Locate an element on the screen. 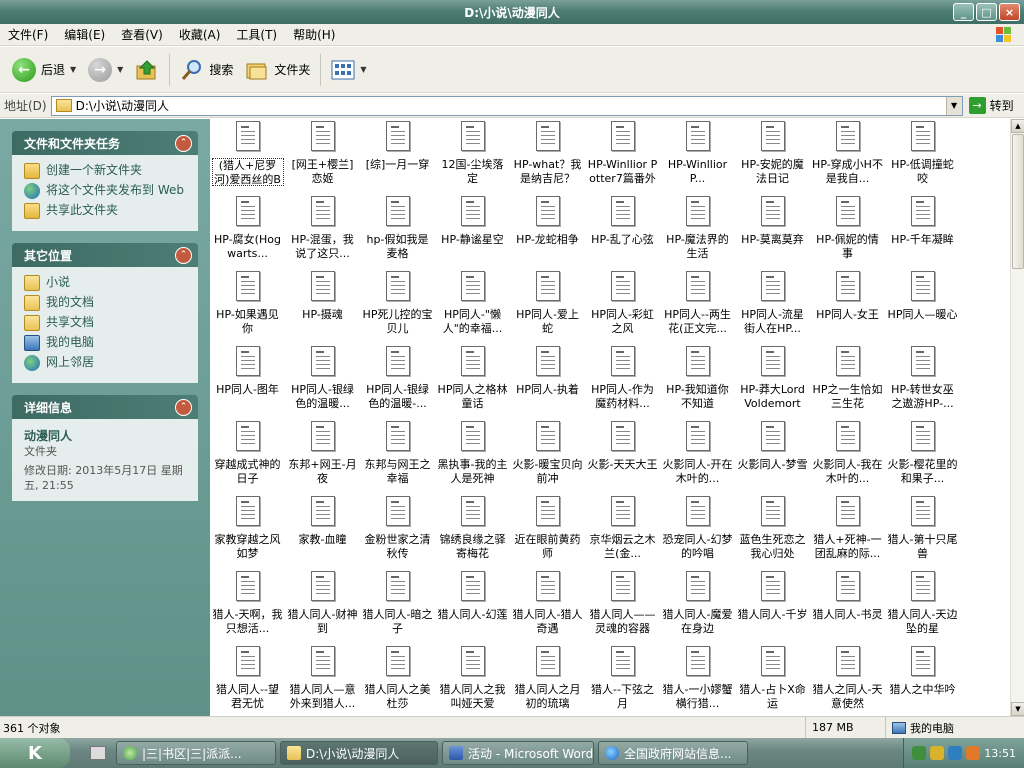 This screenshot has height=768, width=1024. file-item: HP死儿控的宝贝儿 is located at coordinates (397, 306).